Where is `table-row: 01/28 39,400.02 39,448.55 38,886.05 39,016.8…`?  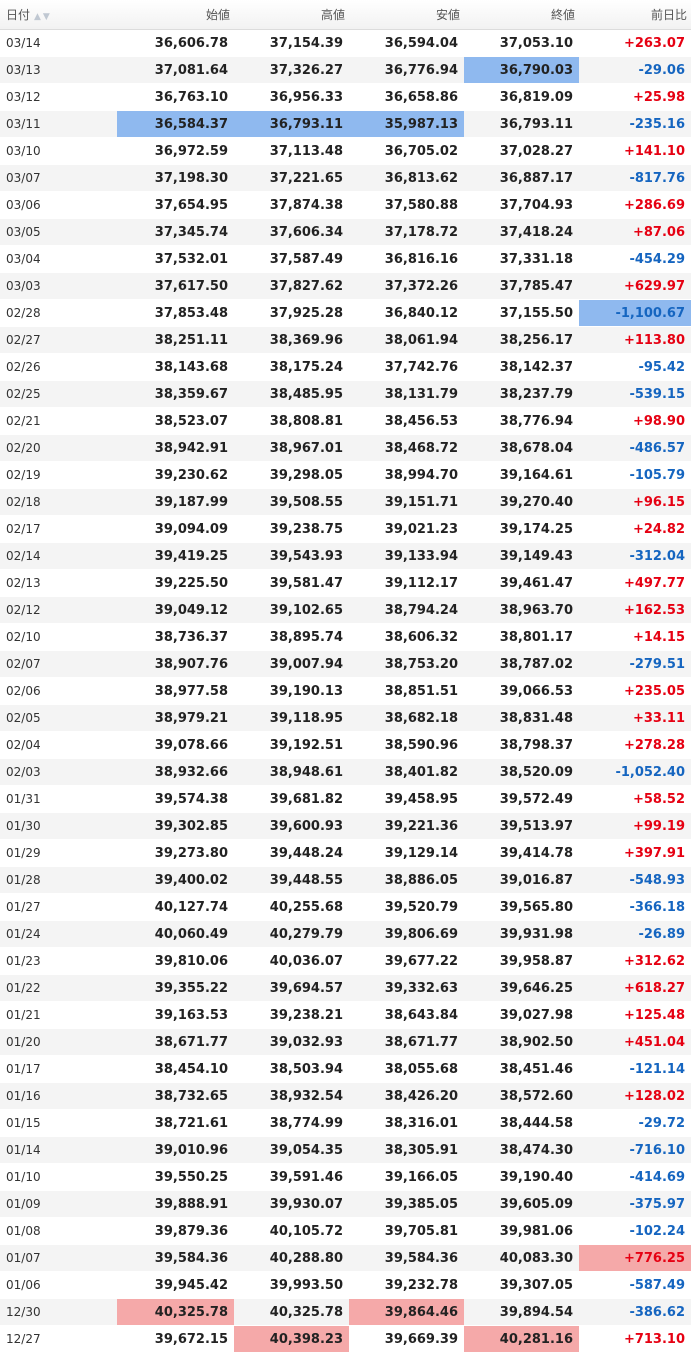 table-row: 01/28 39,400.02 39,448.55 38,886.05 39,016.8… is located at coordinates (345, 880).